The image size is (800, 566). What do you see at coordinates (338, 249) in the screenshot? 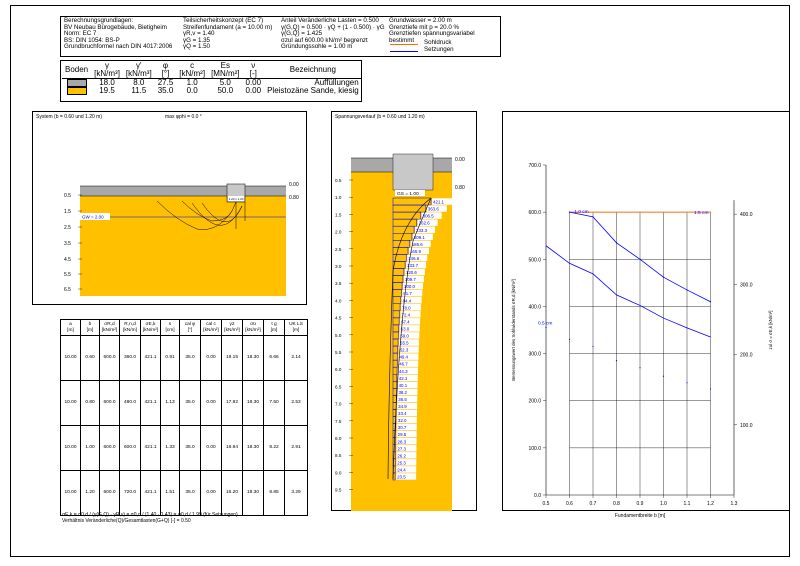
I see `depth-tick-label: 2.5` at bounding box center [338, 249].